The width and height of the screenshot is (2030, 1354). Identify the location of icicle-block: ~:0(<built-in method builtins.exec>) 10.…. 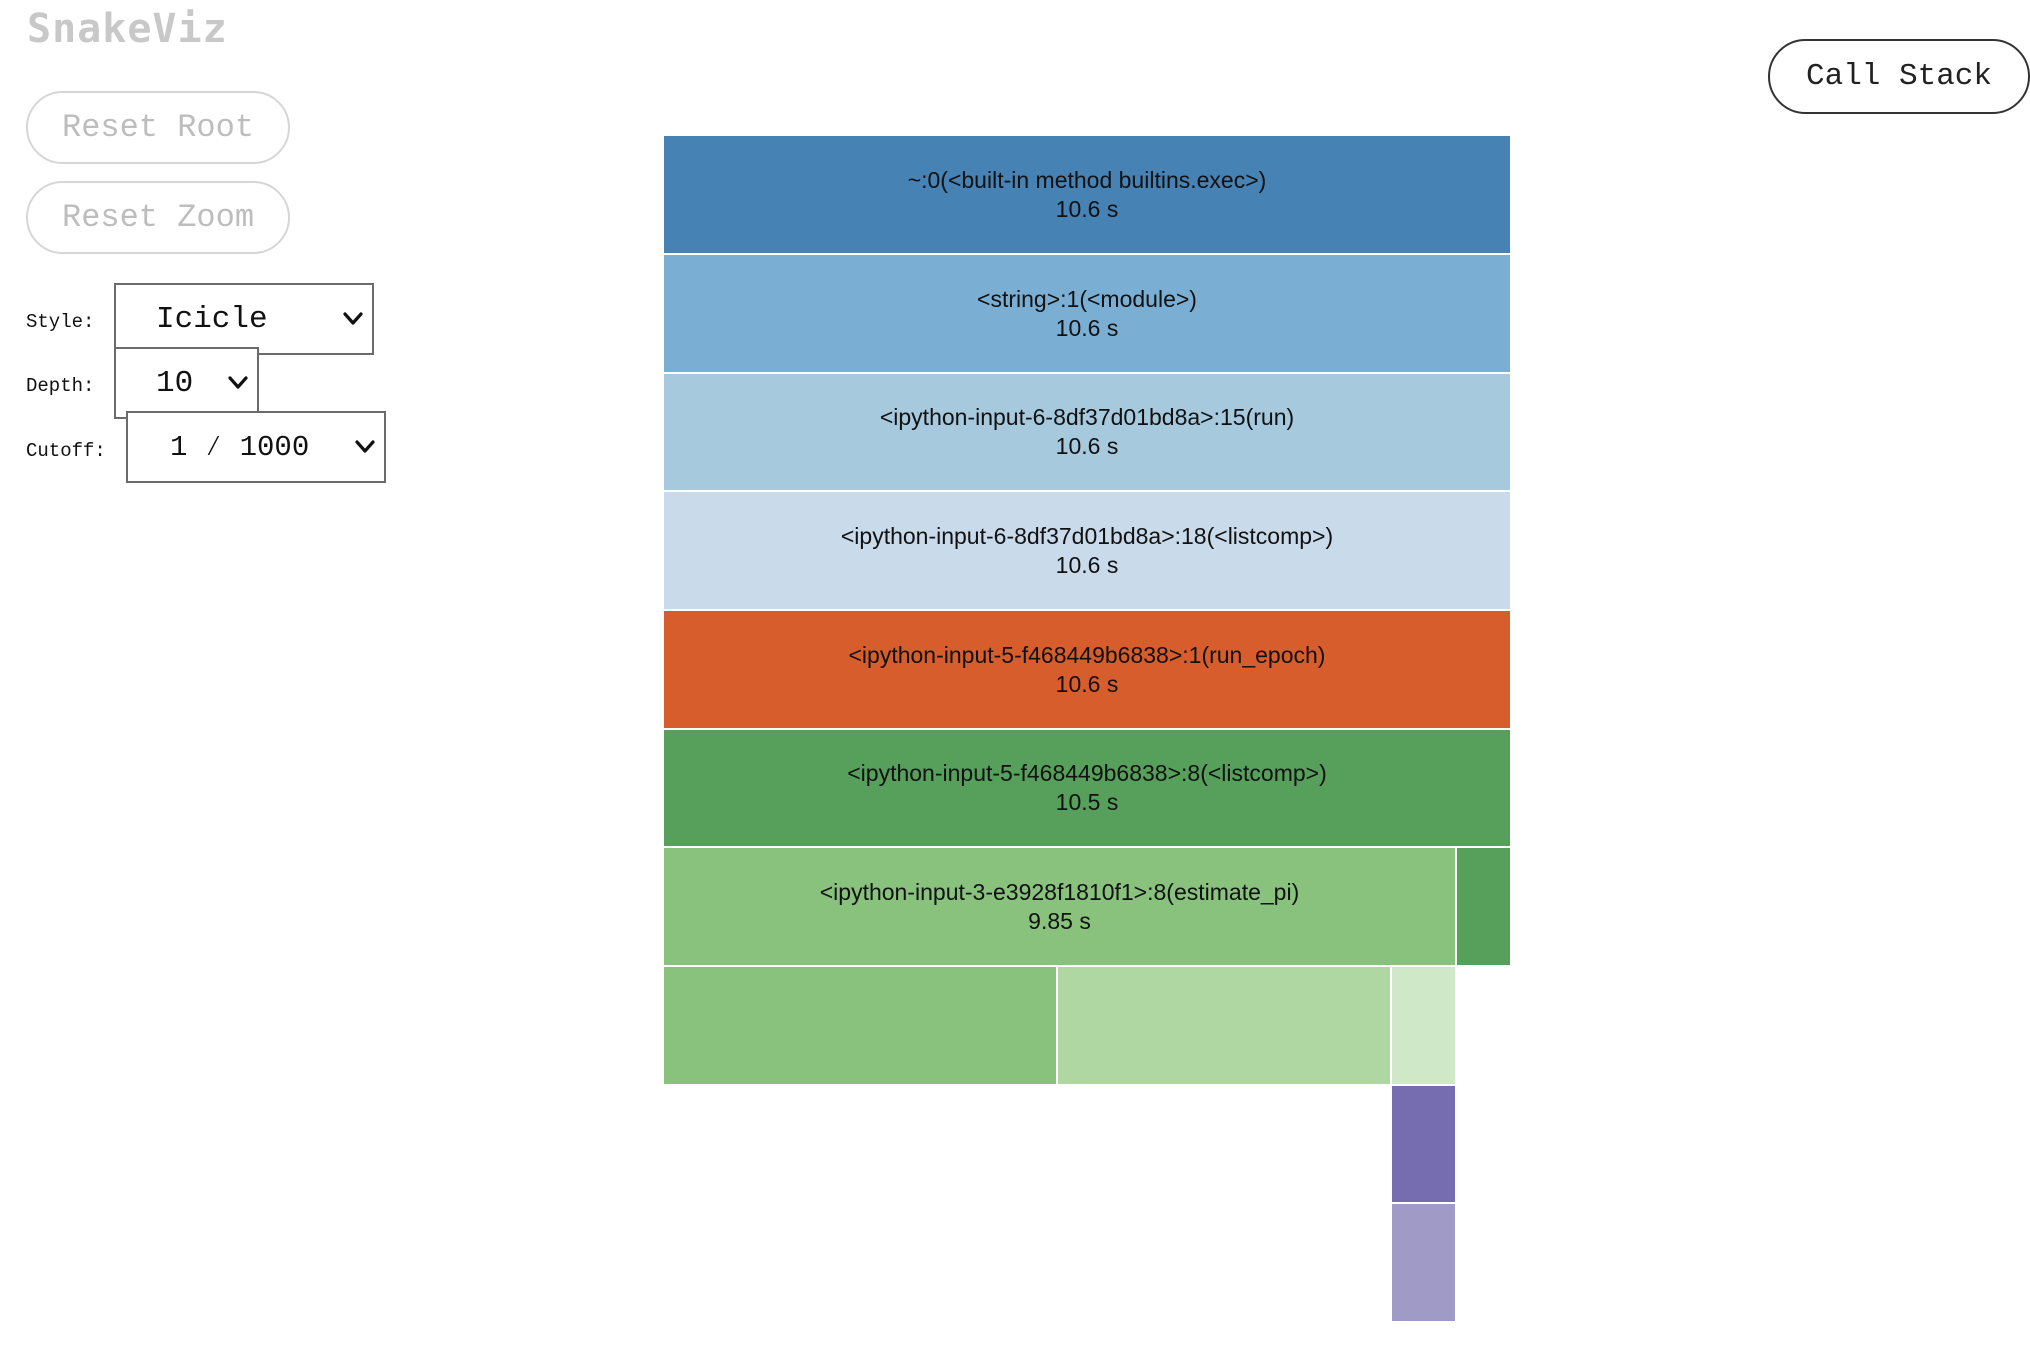
(1087, 194).